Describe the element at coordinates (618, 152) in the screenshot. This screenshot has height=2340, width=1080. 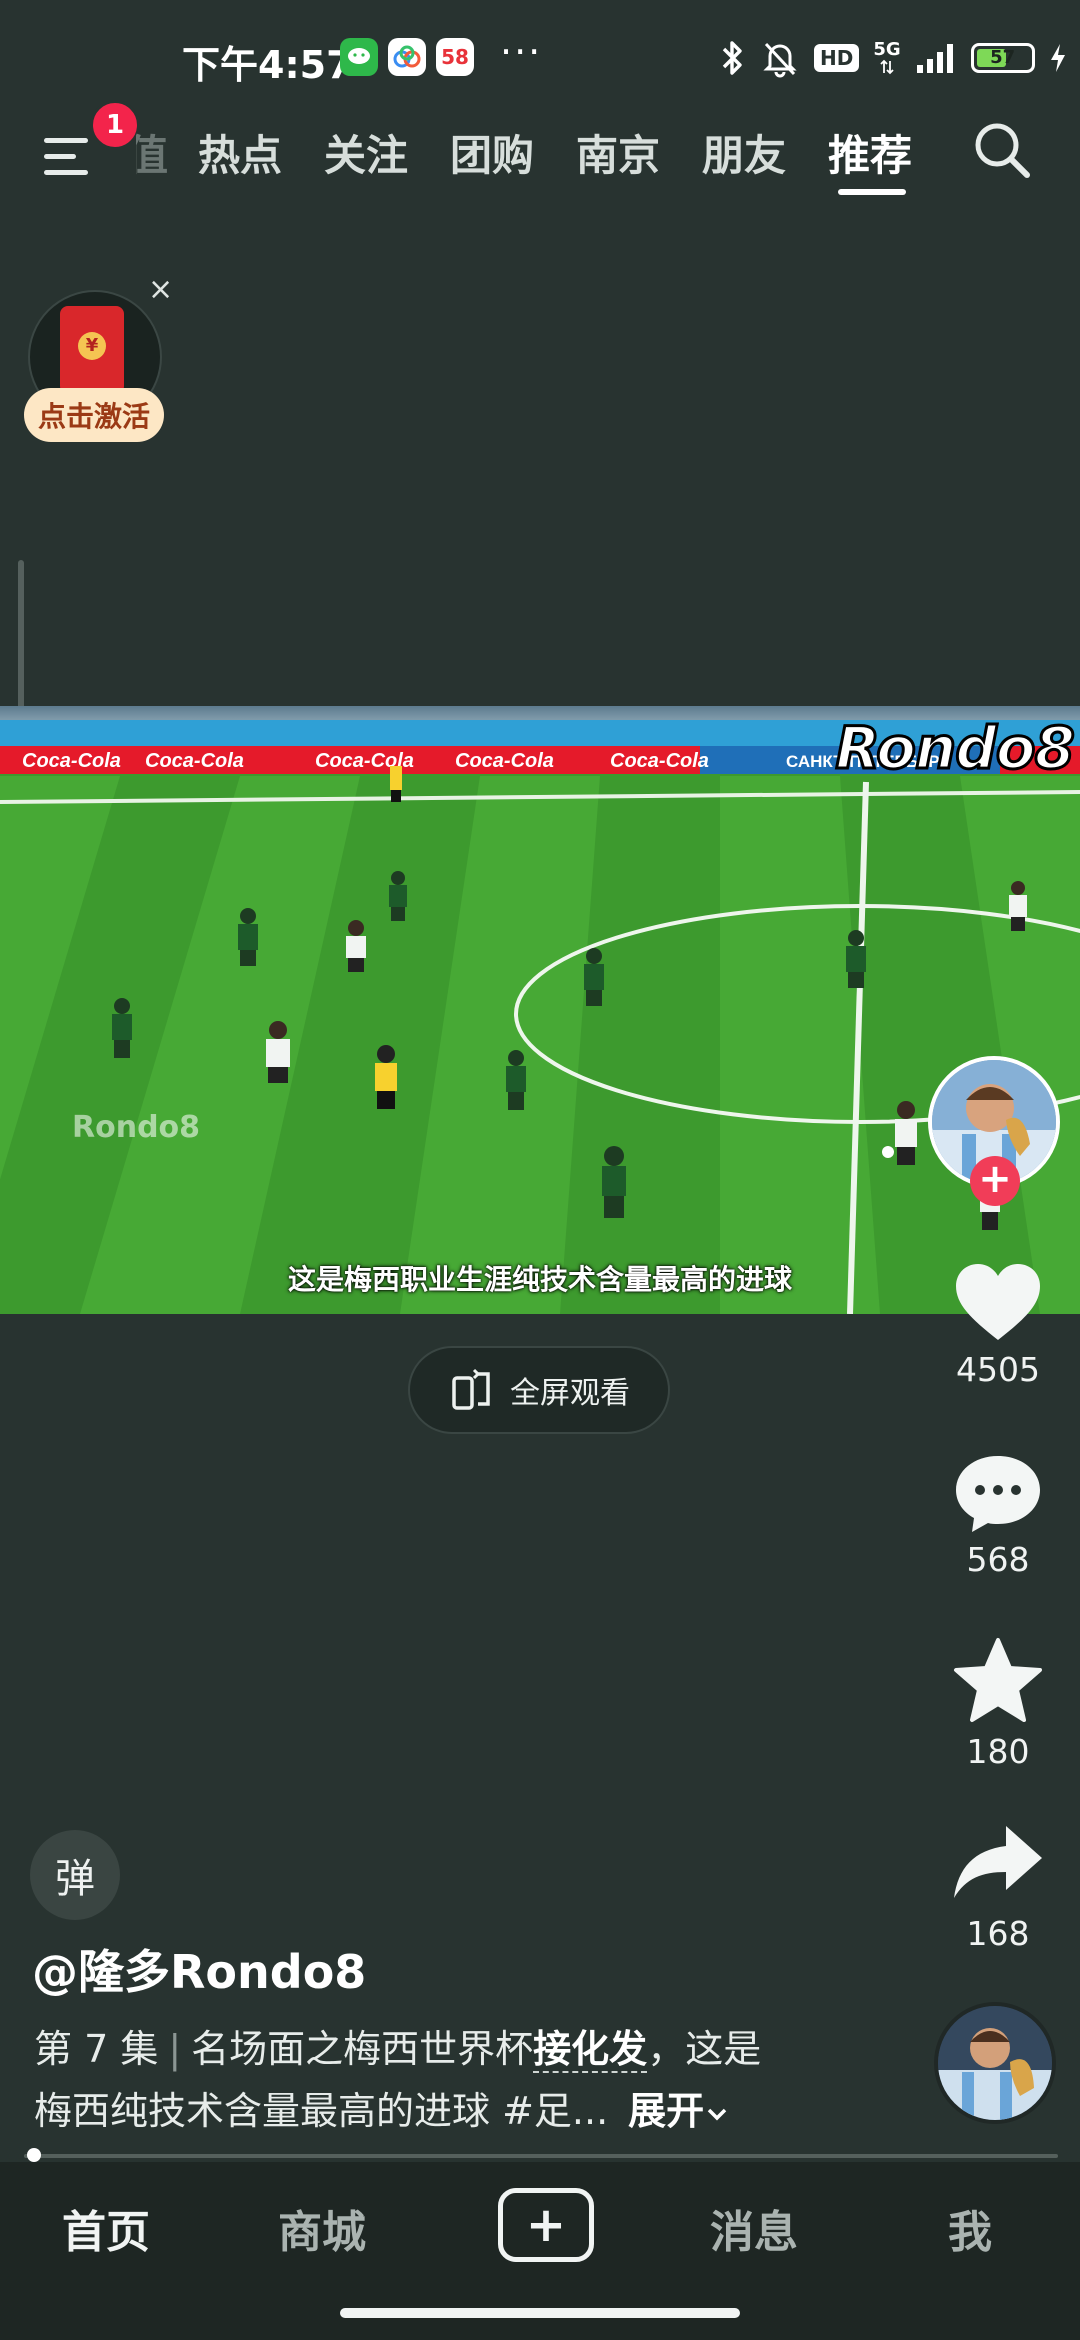
I see `tab-nanjing: 南京` at that location.